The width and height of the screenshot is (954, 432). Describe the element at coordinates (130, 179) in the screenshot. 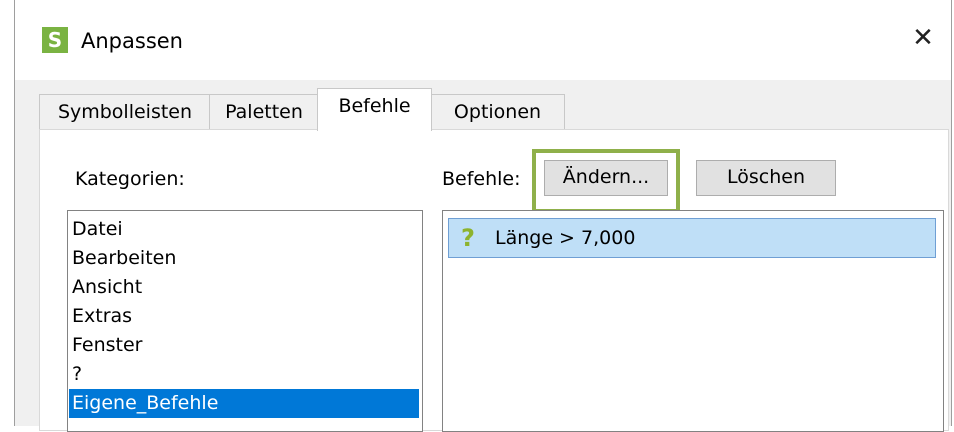

I see `categories-label: Kategorien:` at that location.